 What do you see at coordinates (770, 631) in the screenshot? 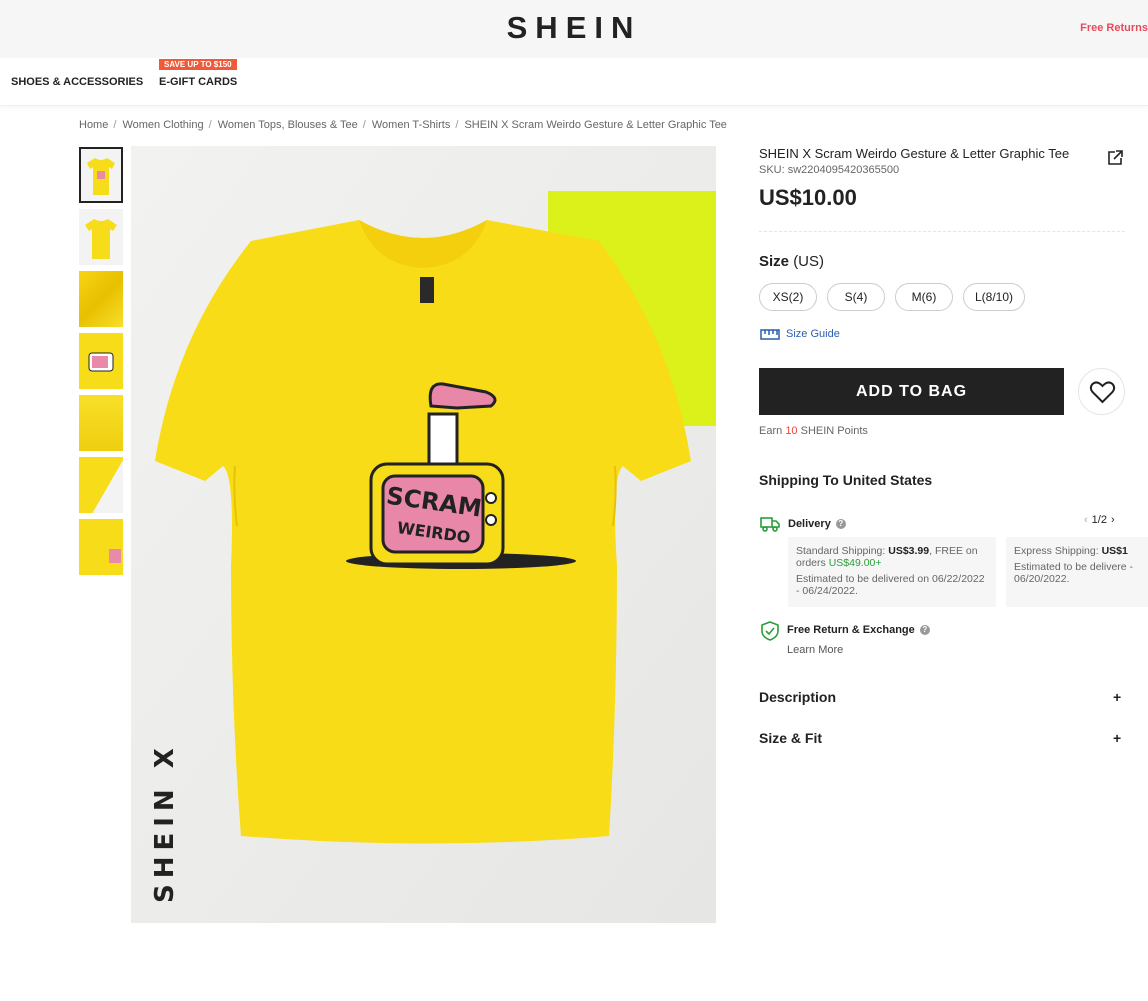
I see `shield-check-icon` at bounding box center [770, 631].